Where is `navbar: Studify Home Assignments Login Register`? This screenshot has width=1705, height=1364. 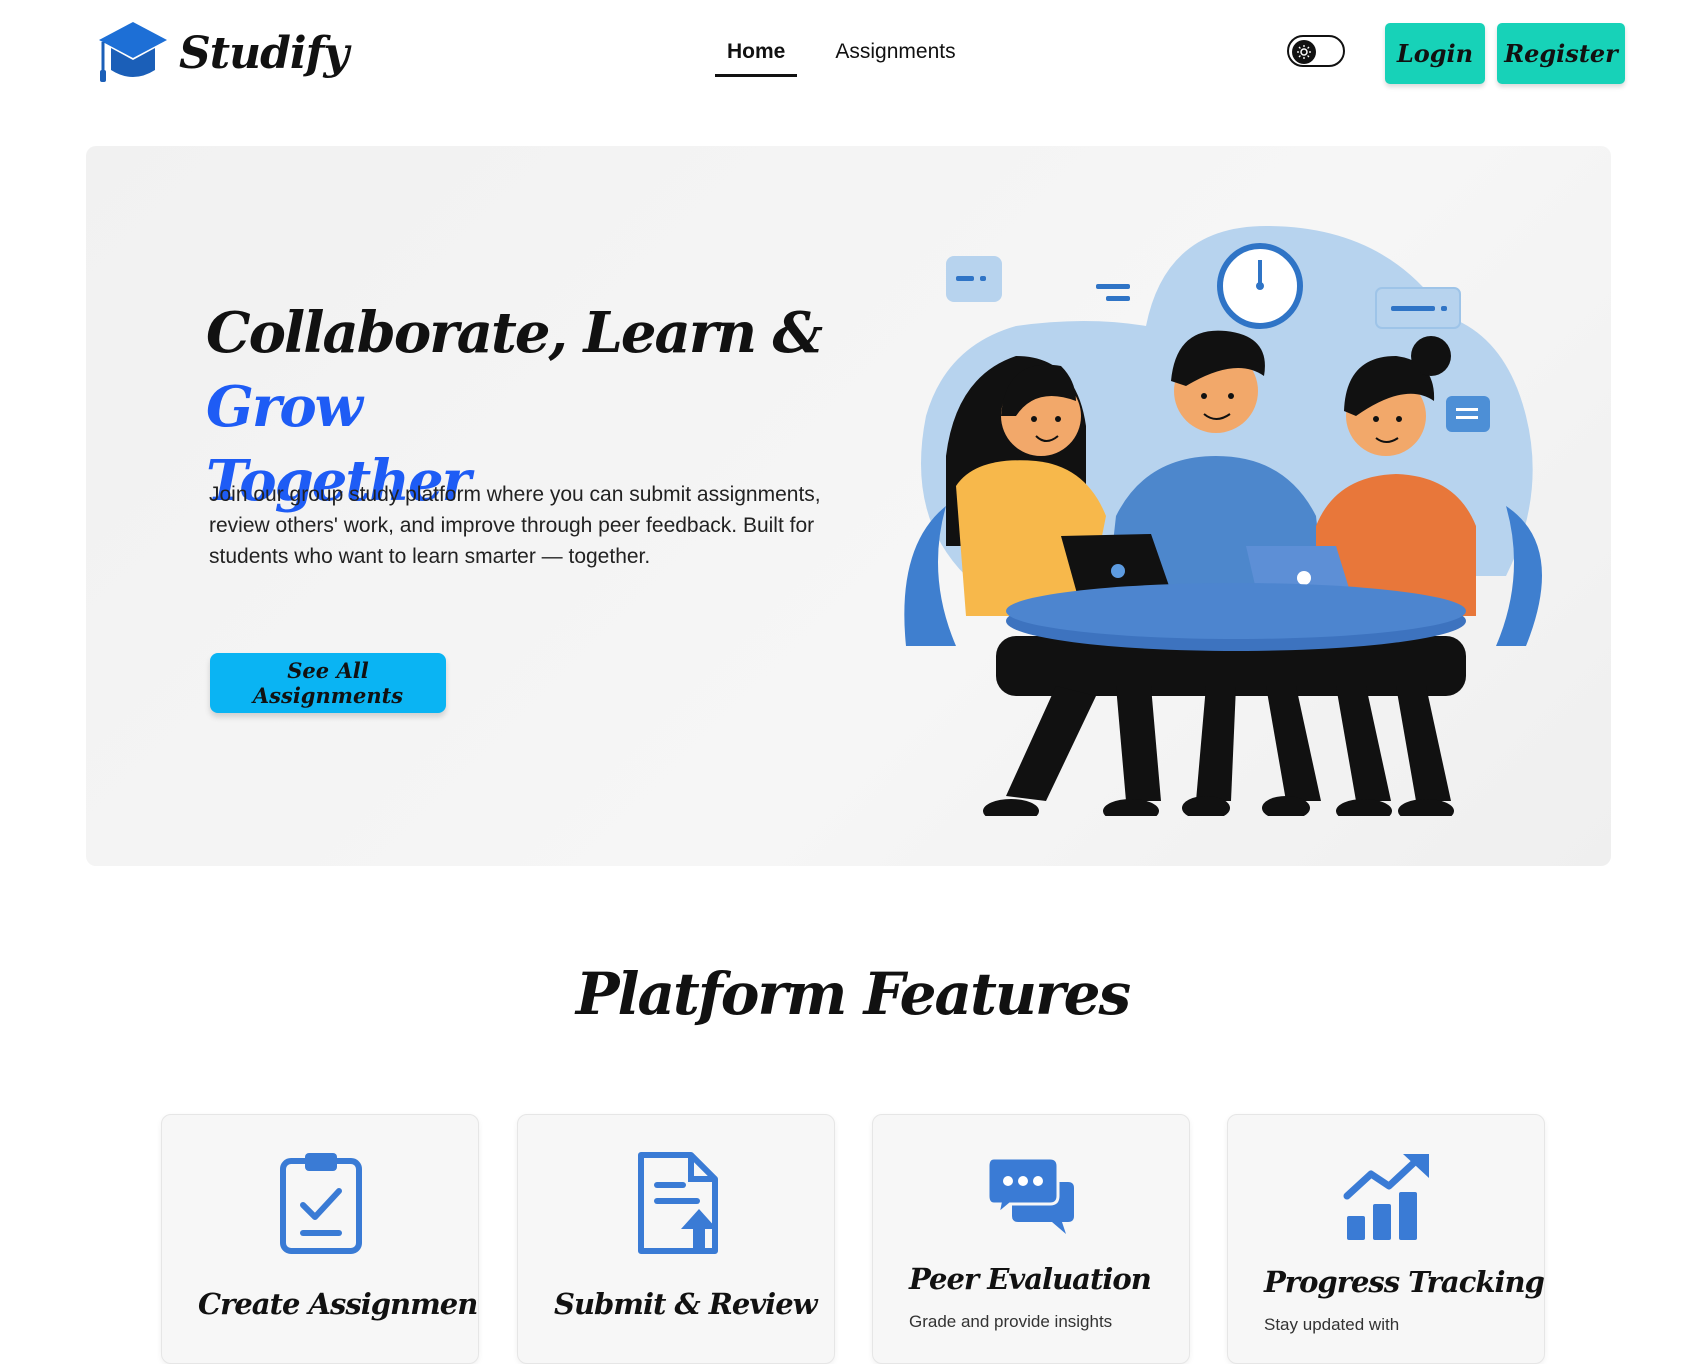 navbar: Studify Home Assignments Login Register is located at coordinates (852, 55).